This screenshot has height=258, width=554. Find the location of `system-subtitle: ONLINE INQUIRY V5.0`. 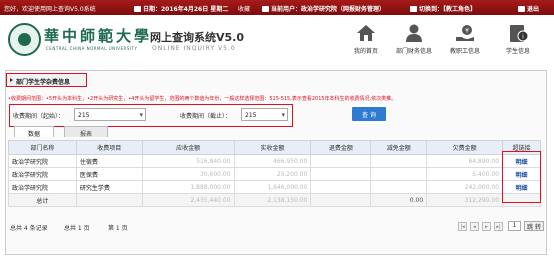

system-subtitle: ONLINE INQUIRY V5.0 is located at coordinates (194, 48).